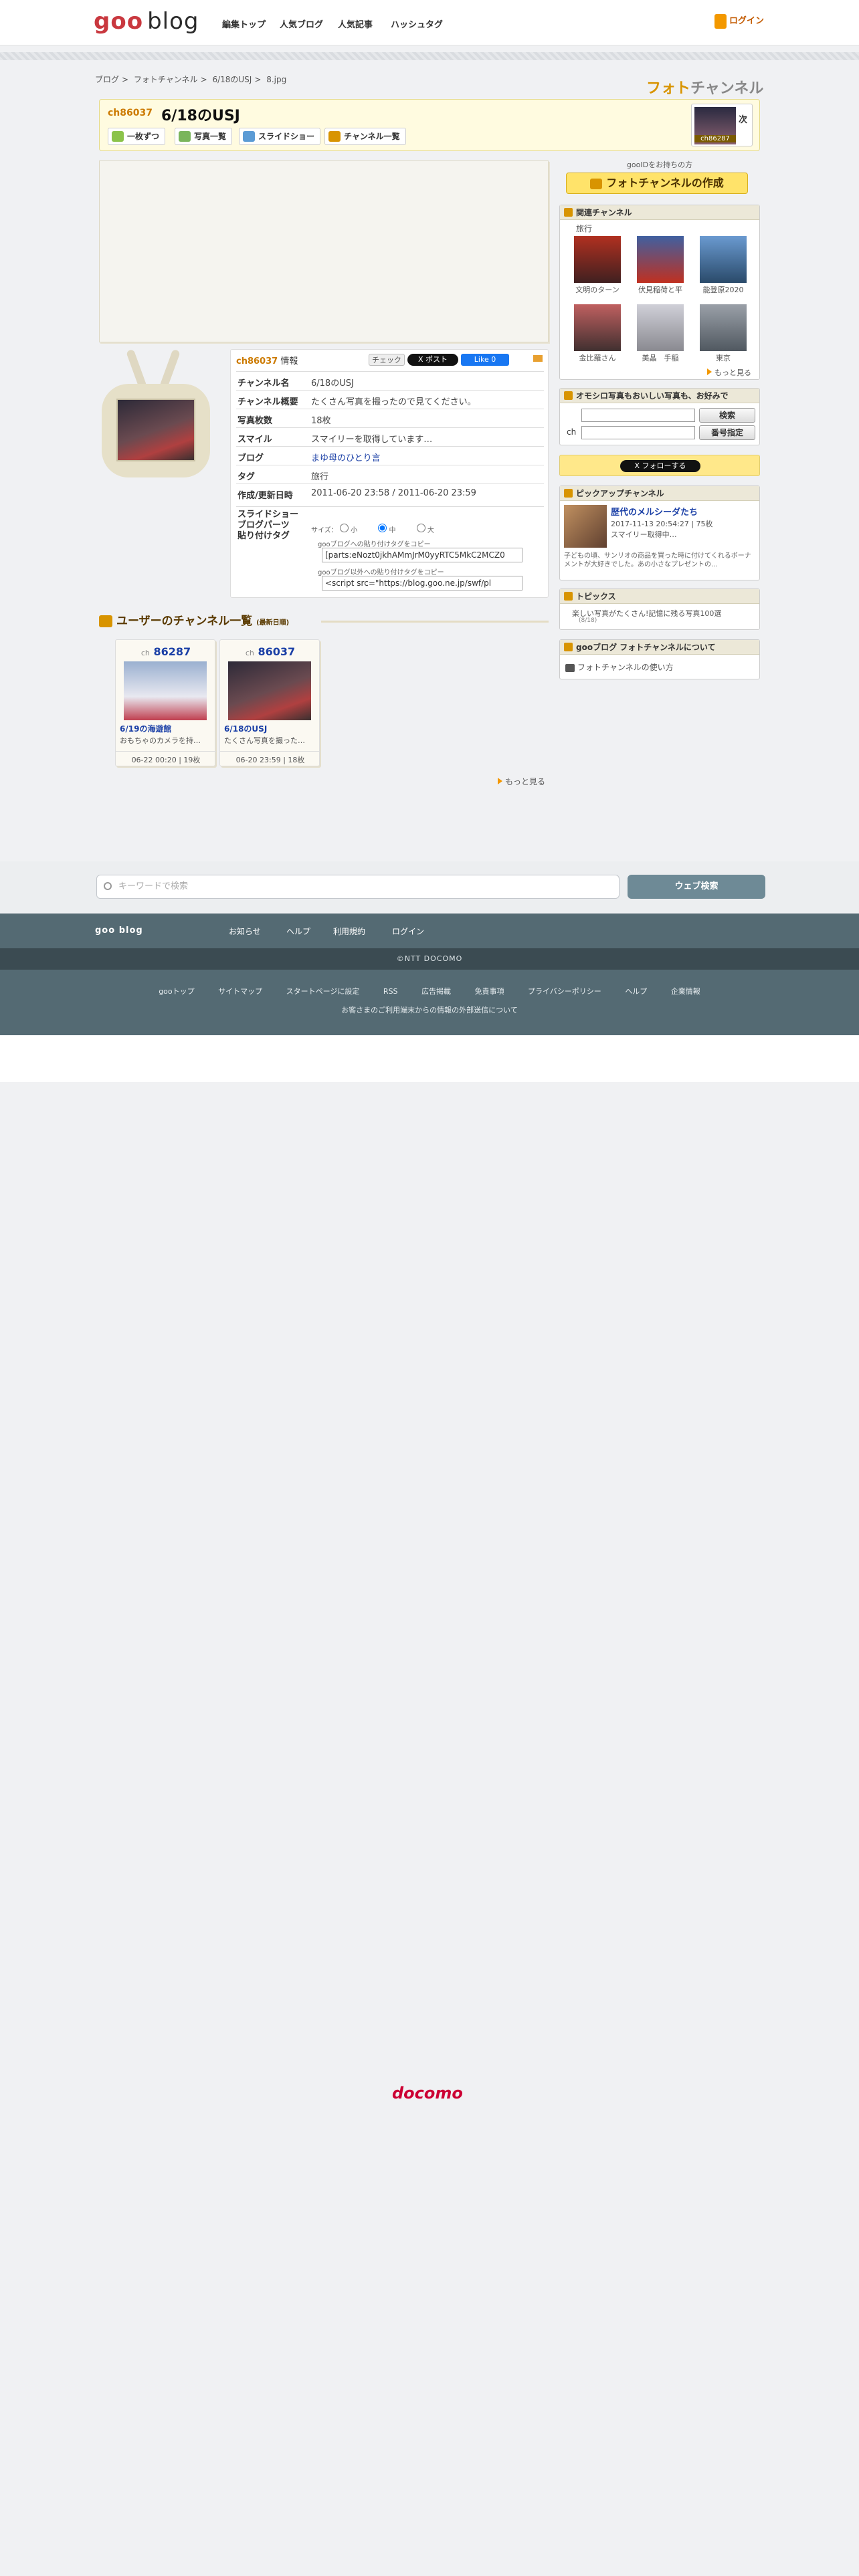  Describe the element at coordinates (619, 667) in the screenshot. I see `about-link: フォトチャンネルの使い方` at that location.